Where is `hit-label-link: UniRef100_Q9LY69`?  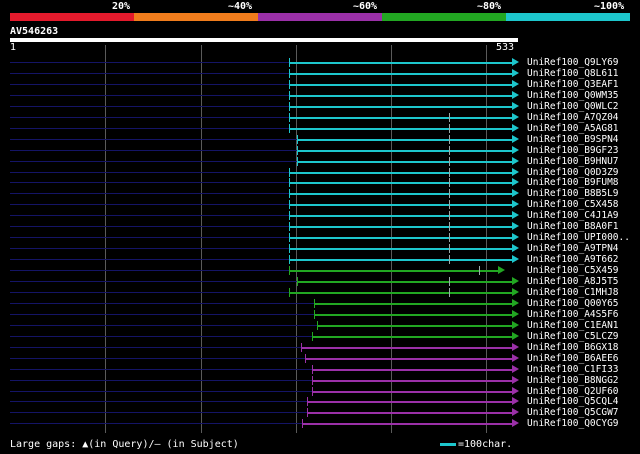
hit-label-link: UniRef100_Q9LY69 is located at coordinates (573, 62).